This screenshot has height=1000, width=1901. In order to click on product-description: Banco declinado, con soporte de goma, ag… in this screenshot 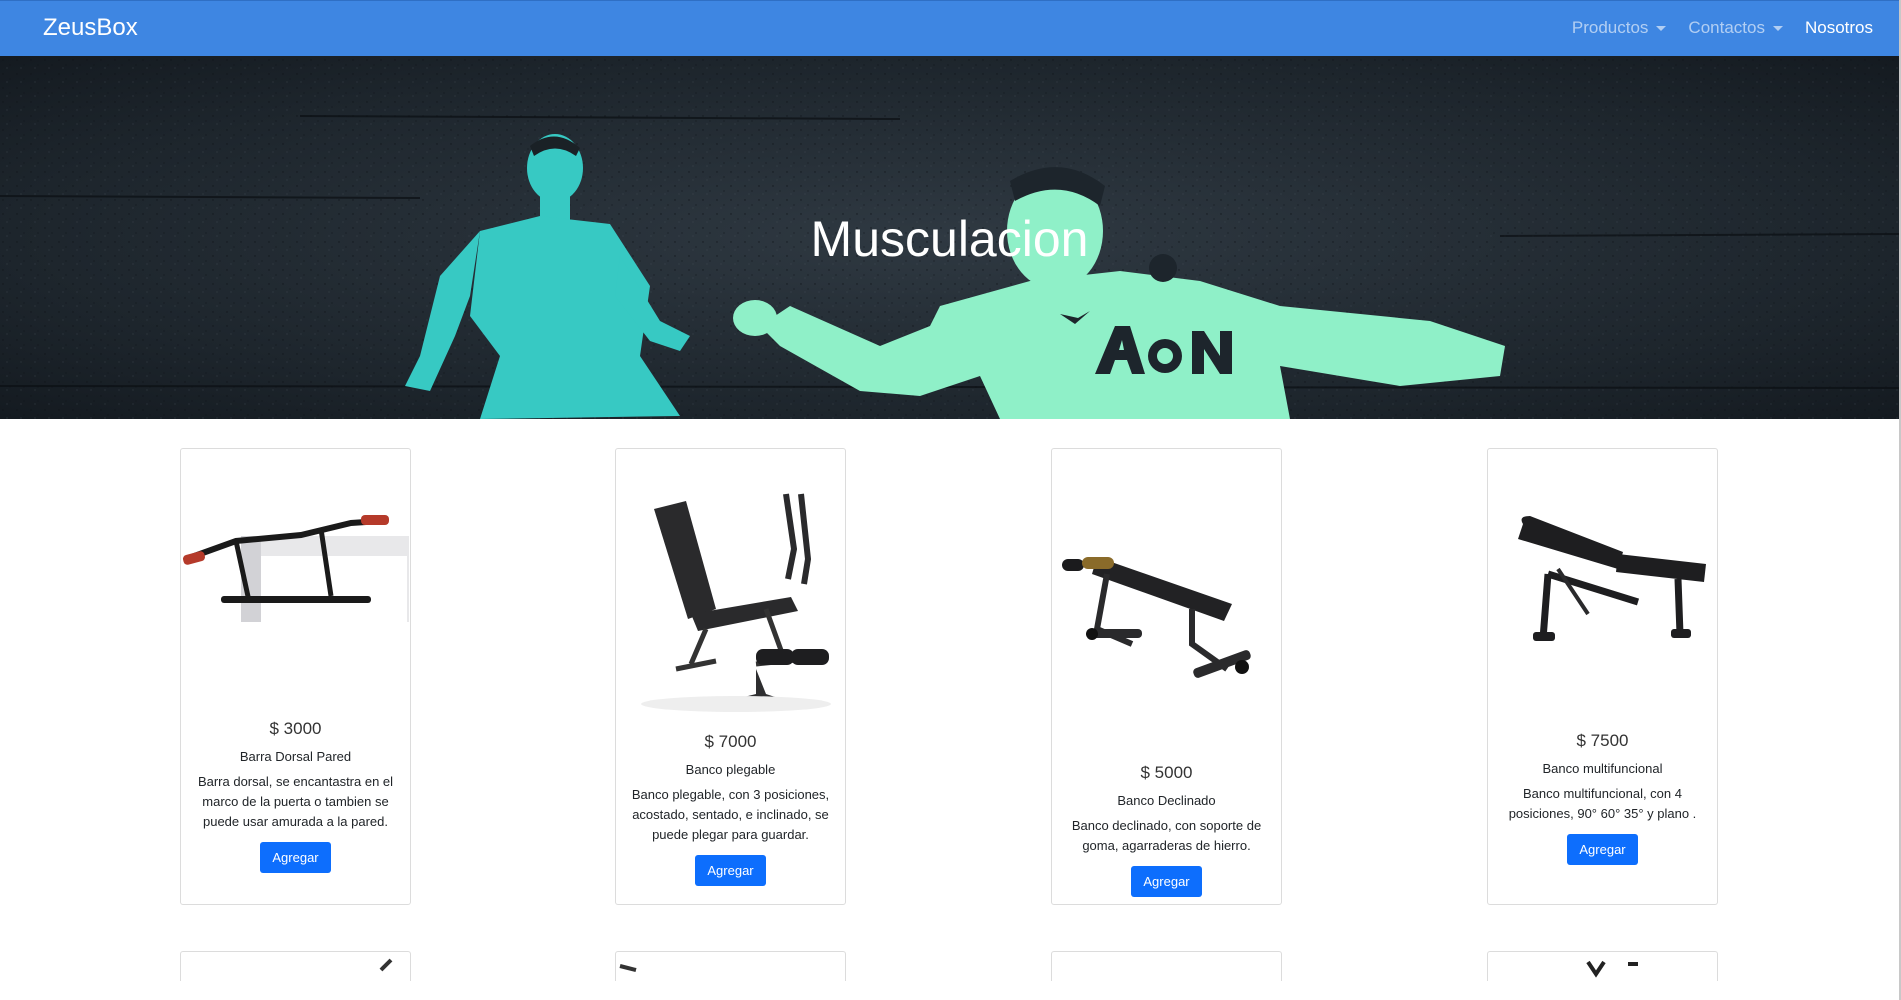, I will do `click(1166, 835)`.